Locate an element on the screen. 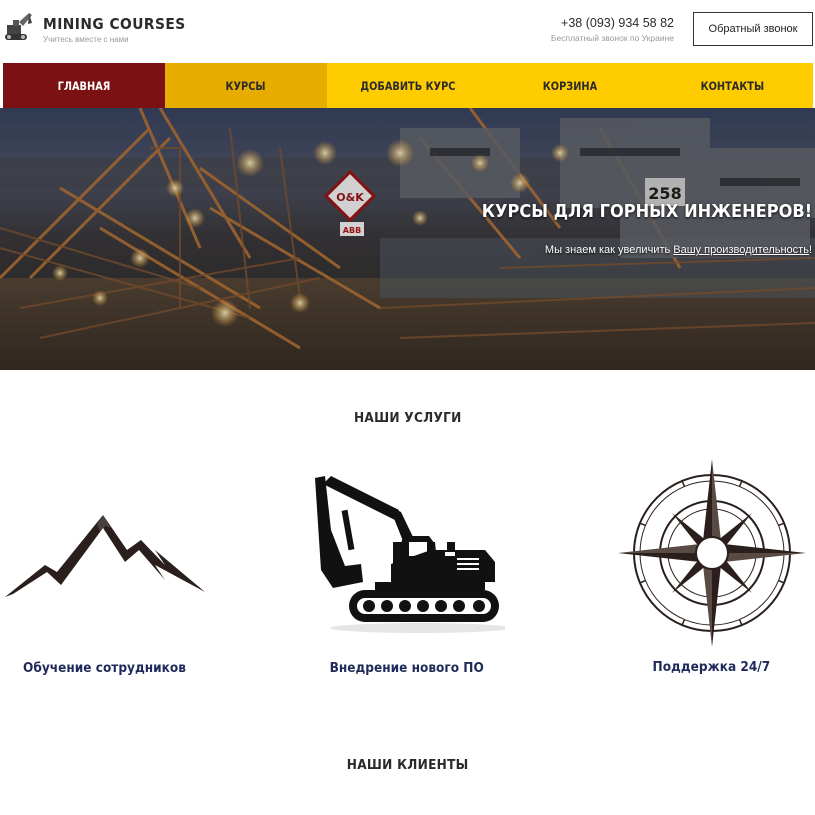 The image size is (815, 815). brand-subtitle: Учитесь вместе с нами is located at coordinates (86, 39).